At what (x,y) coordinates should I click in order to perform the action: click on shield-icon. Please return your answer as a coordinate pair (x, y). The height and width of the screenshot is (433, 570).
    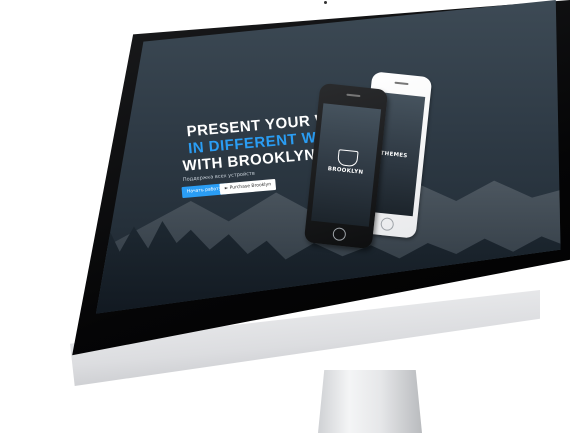
    Looking at the image, I should click on (348, 158).